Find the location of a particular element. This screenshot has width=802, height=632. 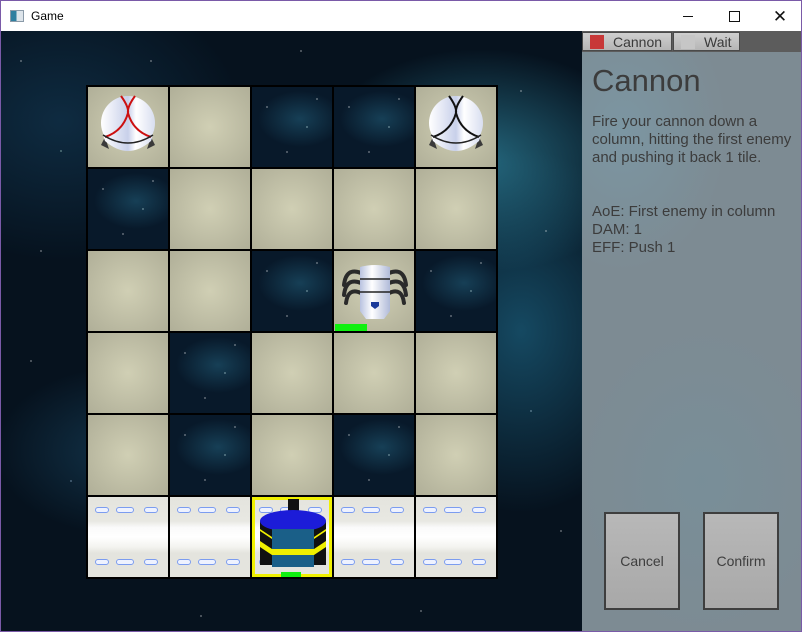

tab-wait-label: Wait is located at coordinates (718, 41).